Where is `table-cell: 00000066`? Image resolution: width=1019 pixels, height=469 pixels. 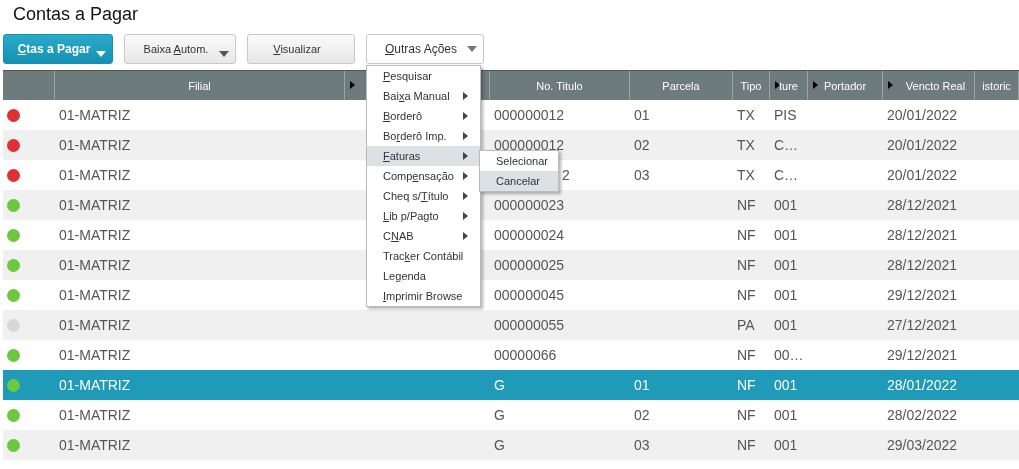 table-cell: 00000066 is located at coordinates (525, 355).